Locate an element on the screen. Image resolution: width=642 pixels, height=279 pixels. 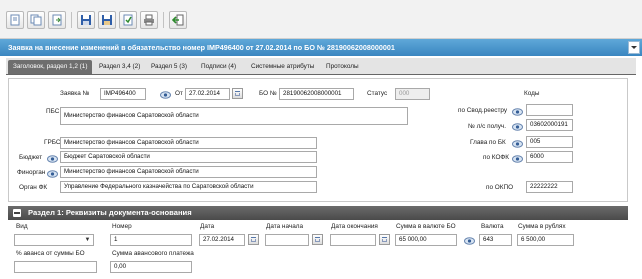
budget-label: Бюджет is located at coordinates (31, 157).